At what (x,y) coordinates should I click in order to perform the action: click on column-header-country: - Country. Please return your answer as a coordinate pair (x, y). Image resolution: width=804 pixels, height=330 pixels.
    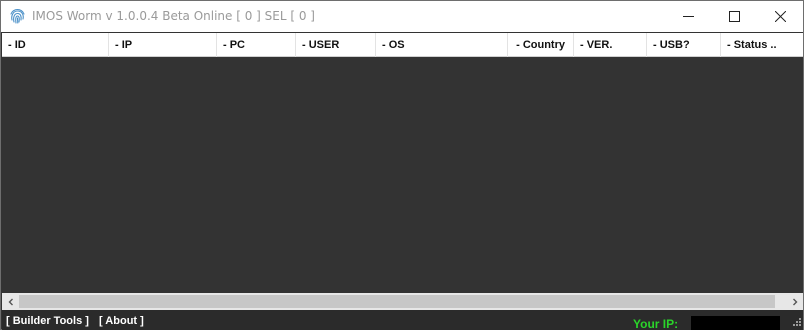
    Looking at the image, I should click on (541, 45).